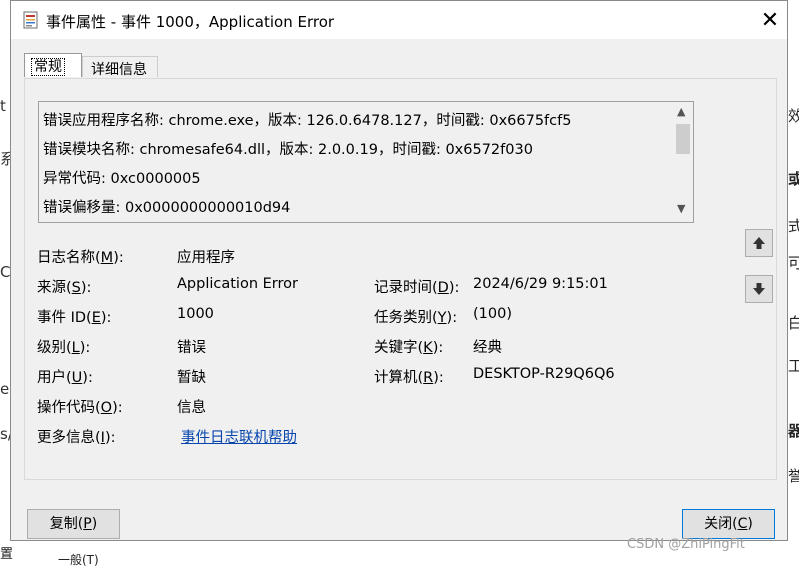  Describe the element at coordinates (122, 179) in the screenshot. I see `description-line: 异常代码: 0xc0000005` at that location.